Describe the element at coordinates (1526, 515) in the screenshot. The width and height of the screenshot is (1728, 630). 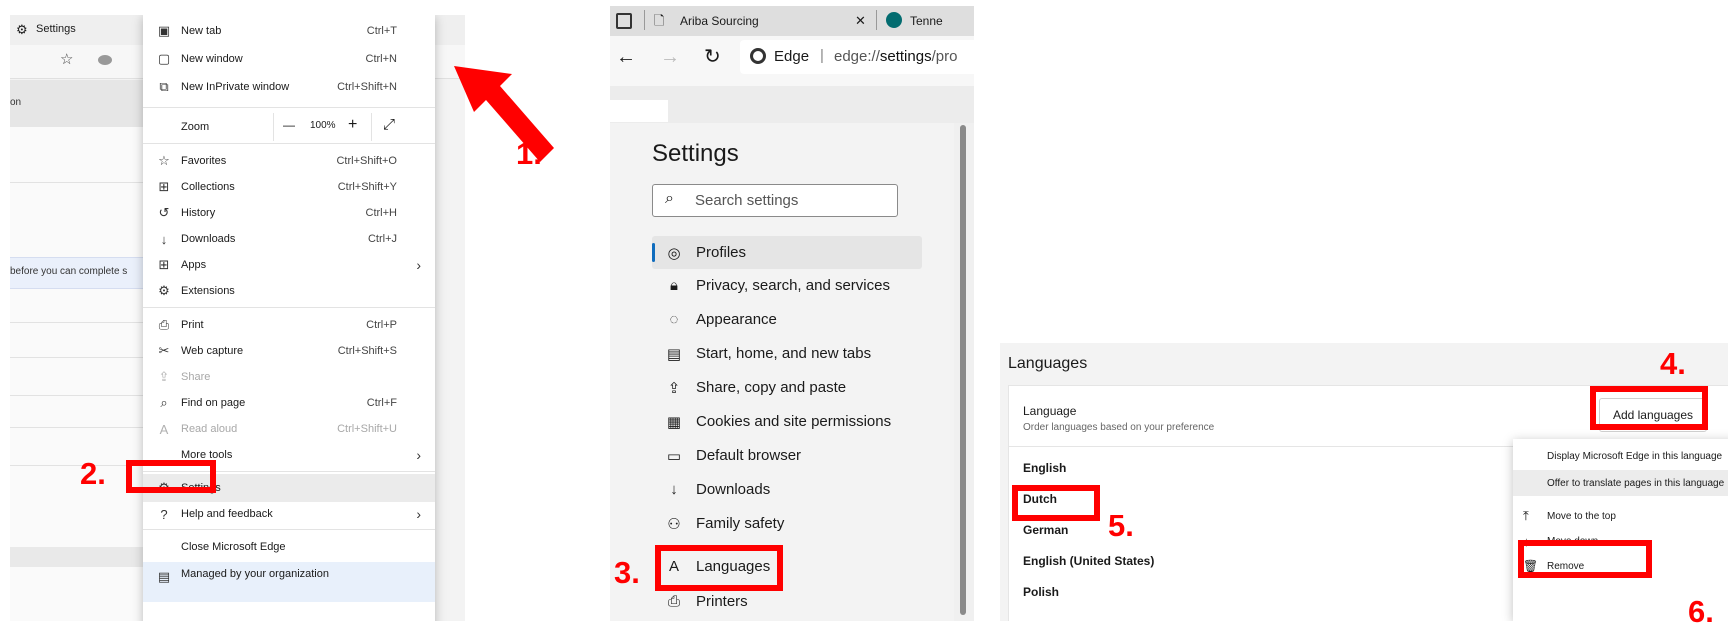
I see `move-top-icon: ⤒` at that location.